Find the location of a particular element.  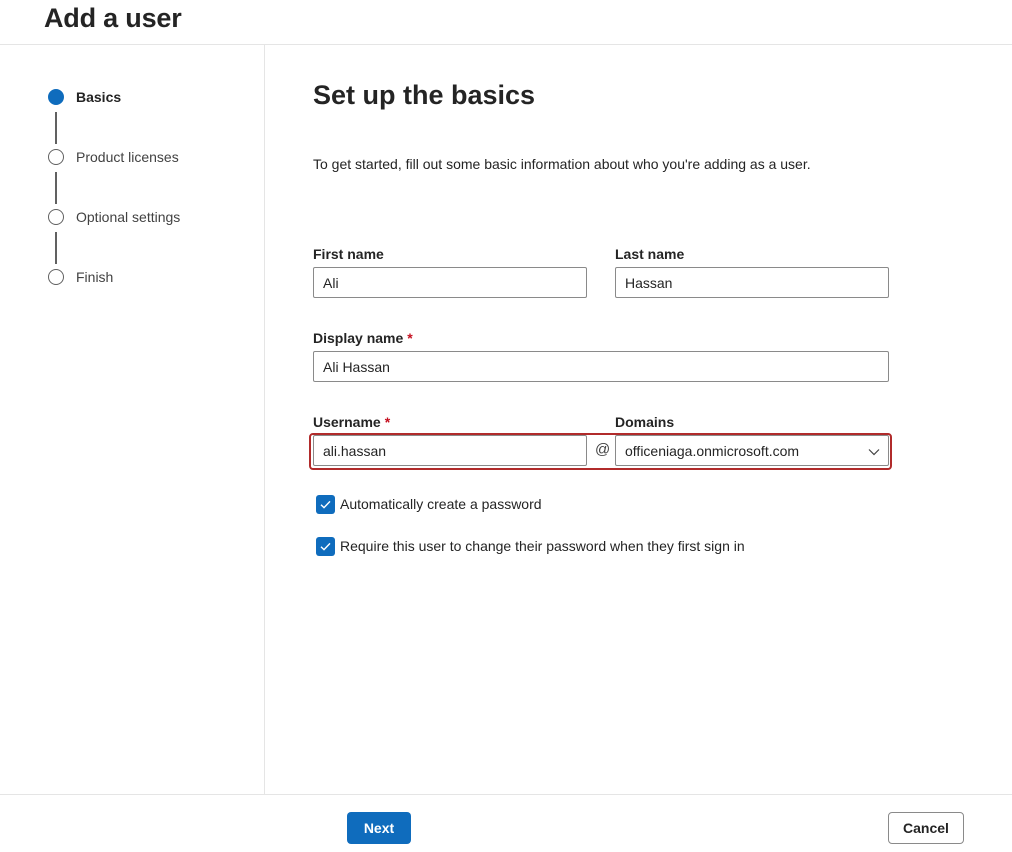

last-name-input is located at coordinates (752, 282).